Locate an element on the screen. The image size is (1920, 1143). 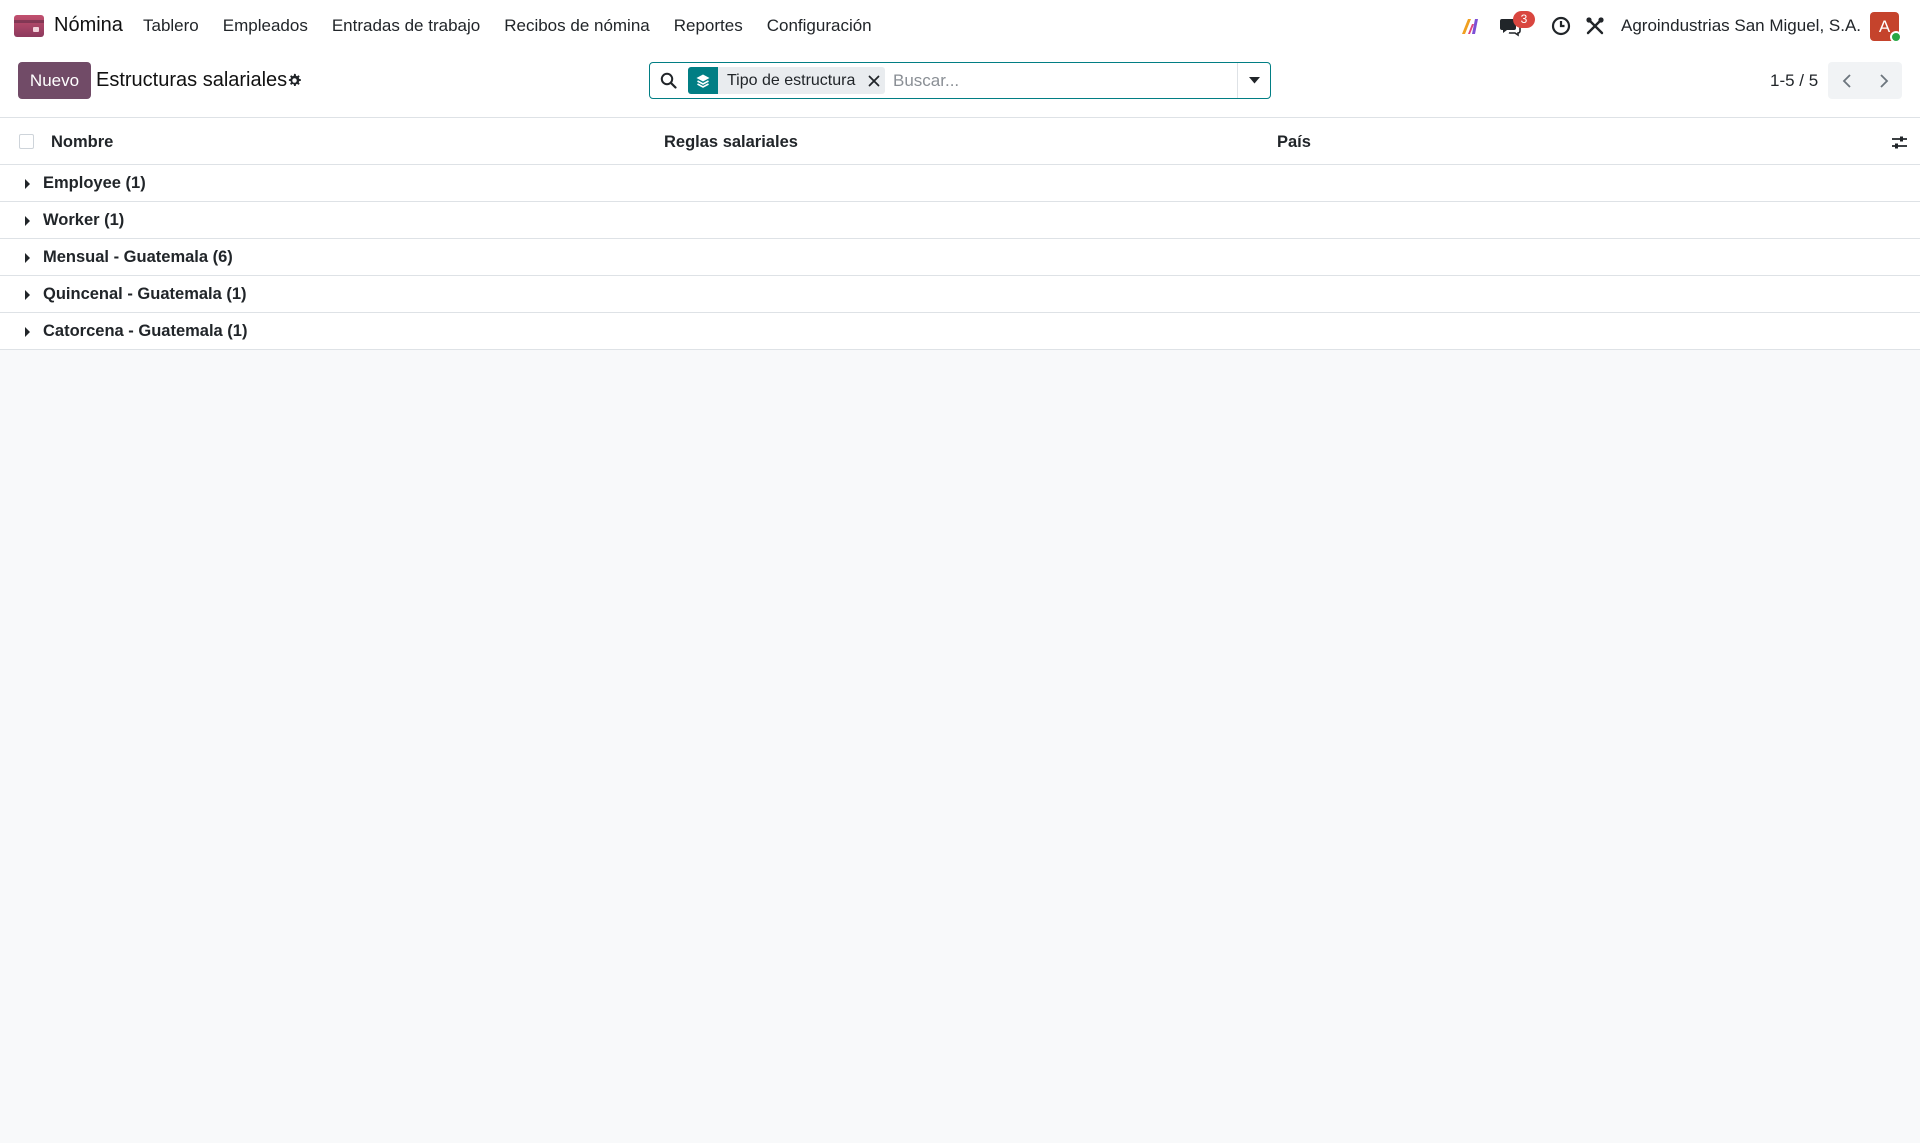
app-name: Nómina is located at coordinates (88, 25).